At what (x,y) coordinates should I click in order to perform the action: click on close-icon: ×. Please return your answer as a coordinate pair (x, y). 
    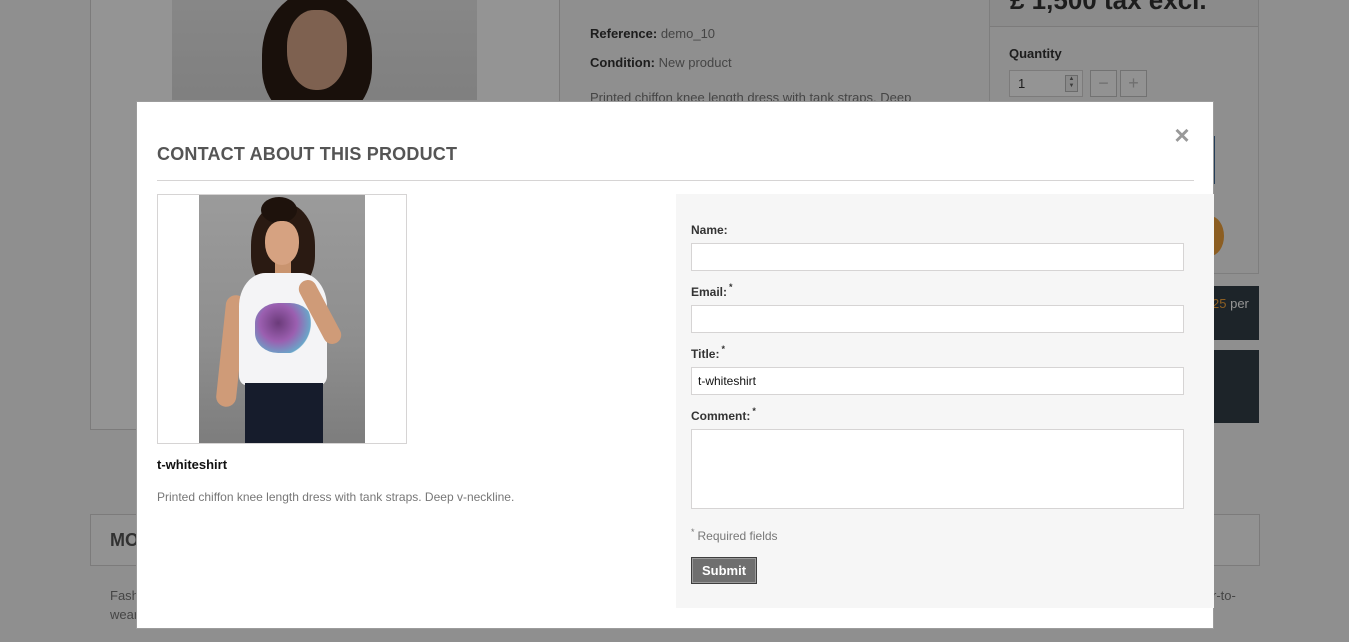
    Looking at the image, I should click on (1182, 135).